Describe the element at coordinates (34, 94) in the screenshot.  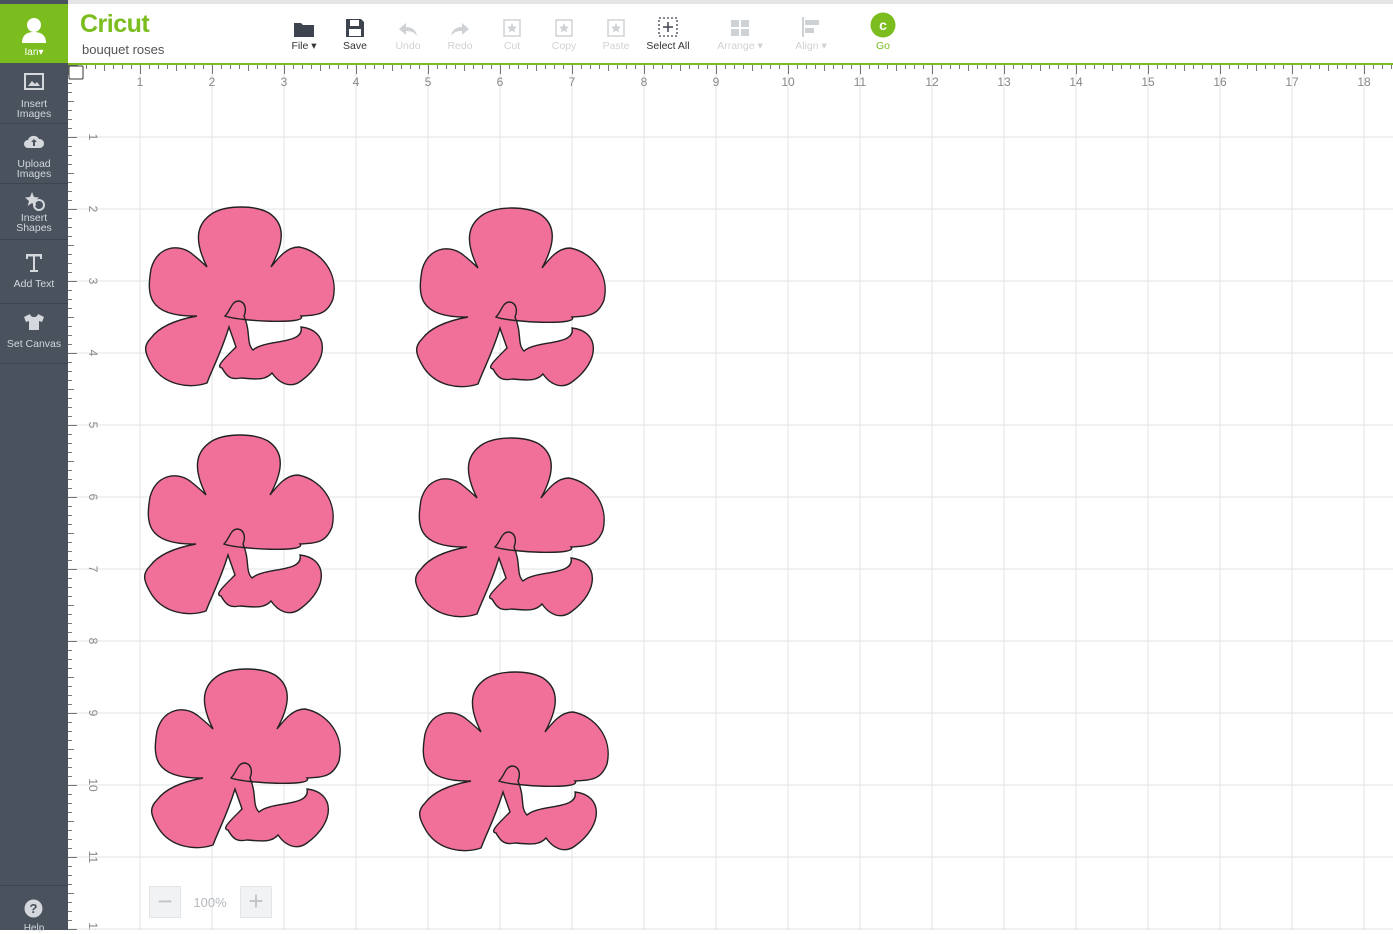
I see `sidebar-item-insert-images: Insert Images` at that location.